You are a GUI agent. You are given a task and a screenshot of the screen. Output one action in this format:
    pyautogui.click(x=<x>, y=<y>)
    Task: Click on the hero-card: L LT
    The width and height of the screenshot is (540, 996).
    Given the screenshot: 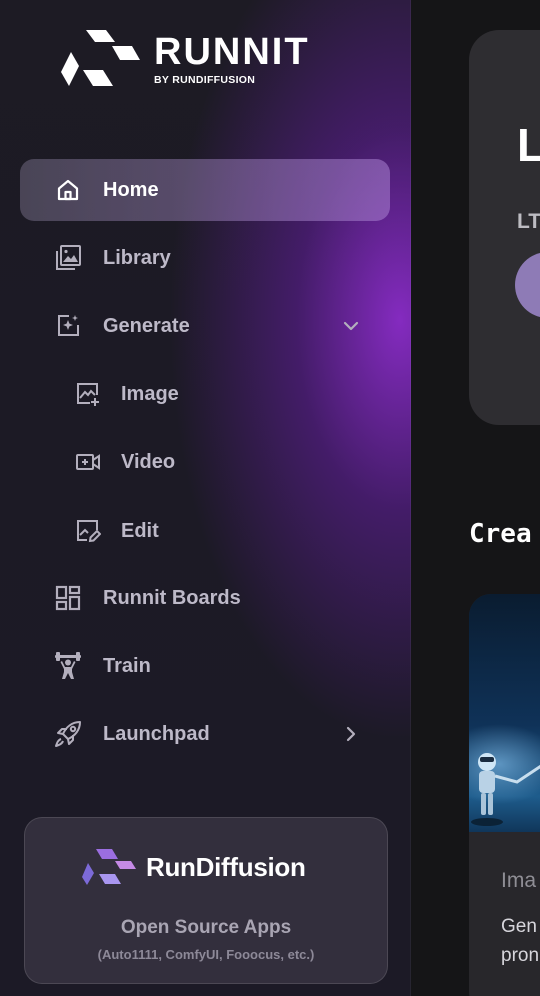 What is the action you would take?
    pyautogui.click(x=504, y=227)
    